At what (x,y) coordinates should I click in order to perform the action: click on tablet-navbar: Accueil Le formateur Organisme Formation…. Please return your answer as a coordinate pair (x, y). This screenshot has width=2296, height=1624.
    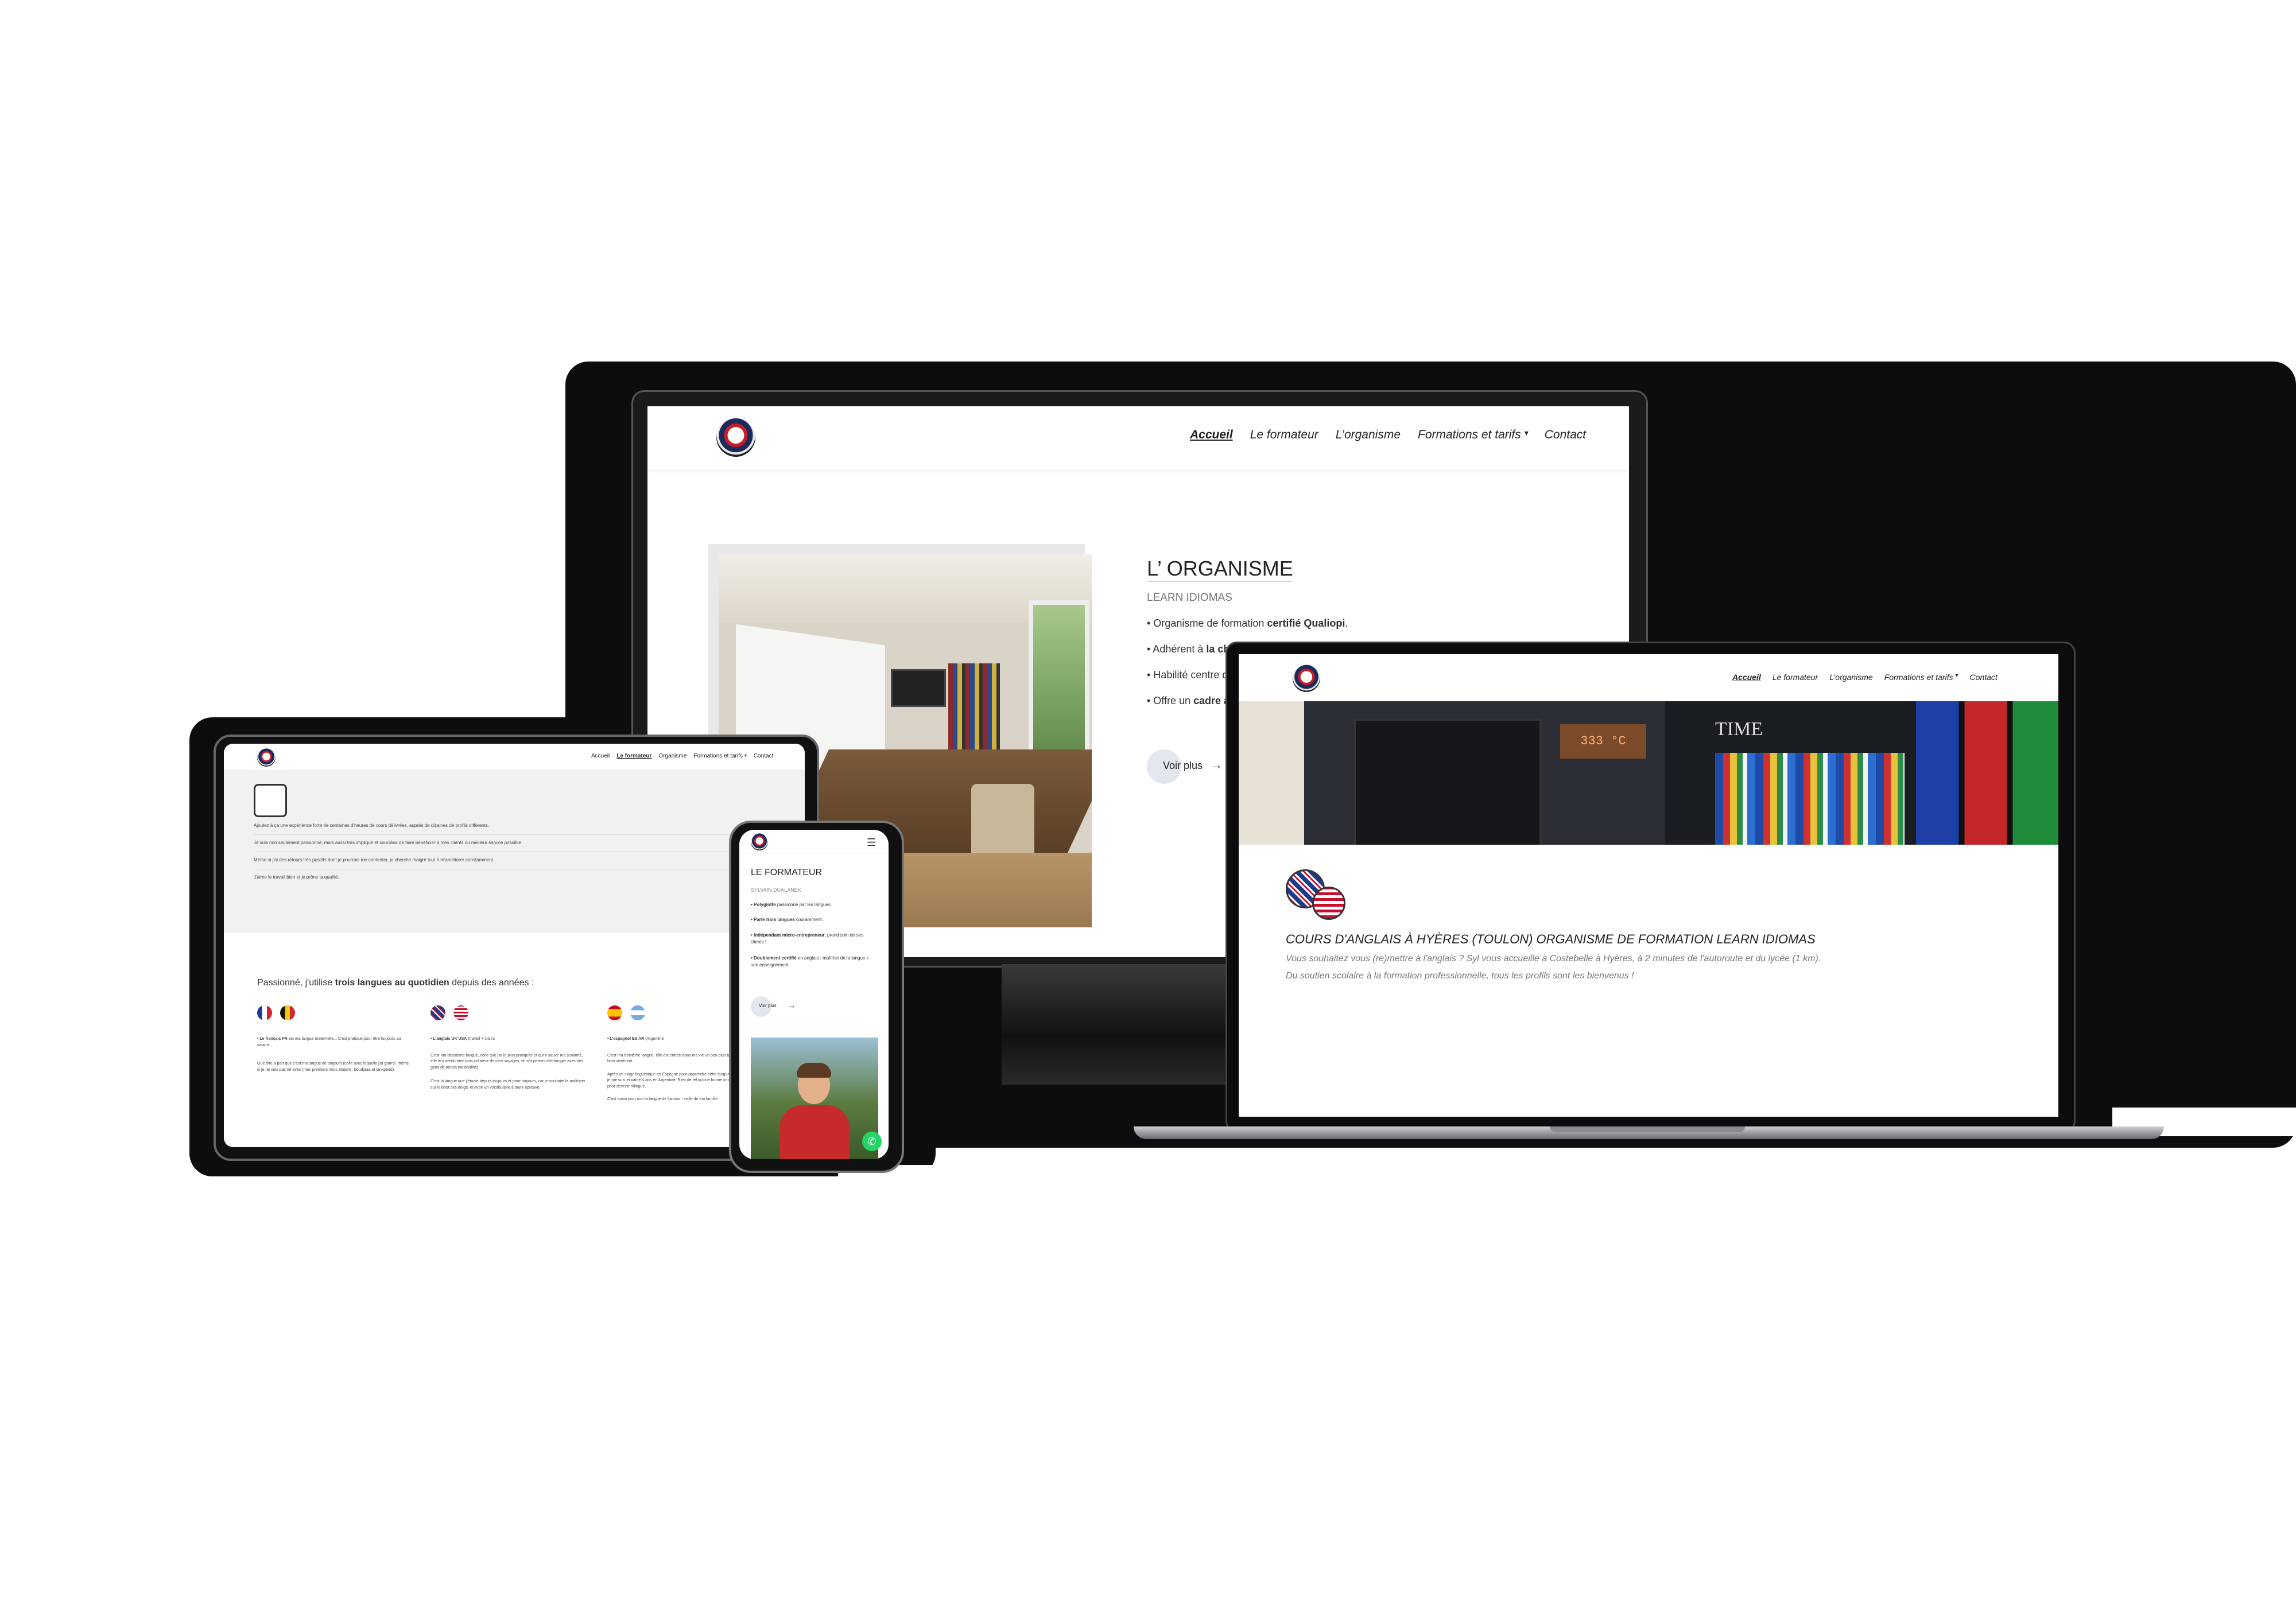
    Looking at the image, I should click on (514, 757).